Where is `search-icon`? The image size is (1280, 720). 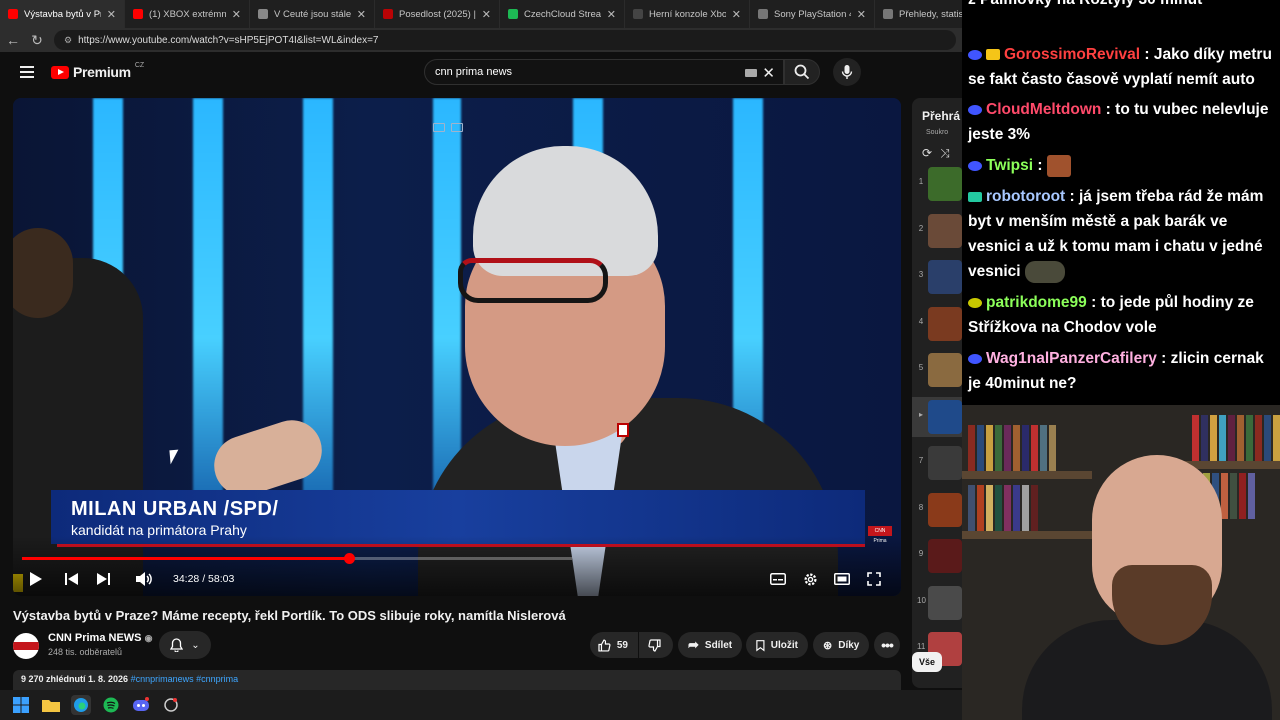 search-icon is located at coordinates (802, 72).